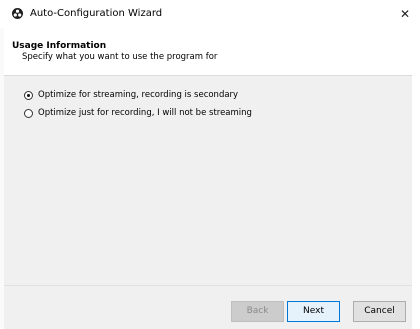  What do you see at coordinates (257, 311) in the screenshot?
I see `back-button: Back` at bounding box center [257, 311].